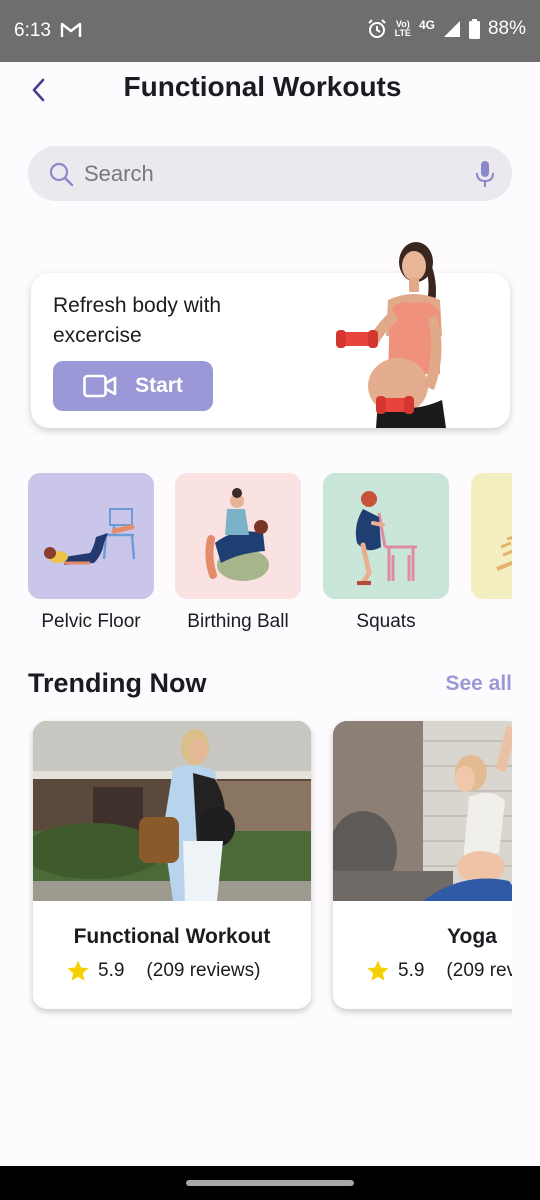 The width and height of the screenshot is (540, 1200). I want to click on status-indicators: Vo) LTE 4G 88%, so click(446, 29).